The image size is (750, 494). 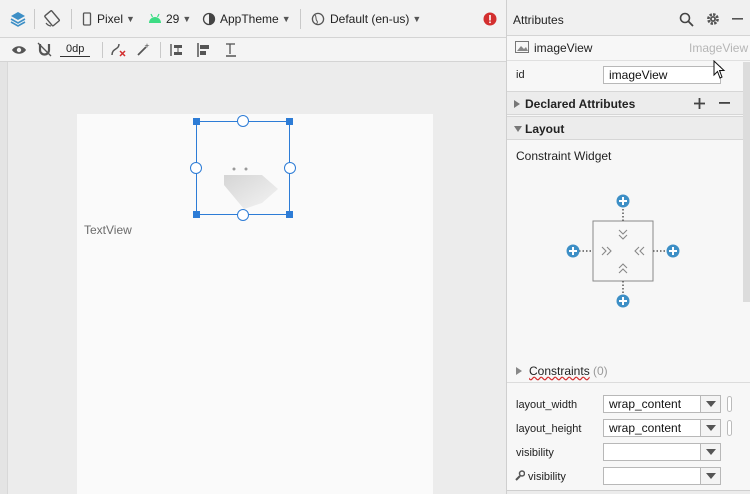 I want to click on error-indicator, so click(x=490, y=18).